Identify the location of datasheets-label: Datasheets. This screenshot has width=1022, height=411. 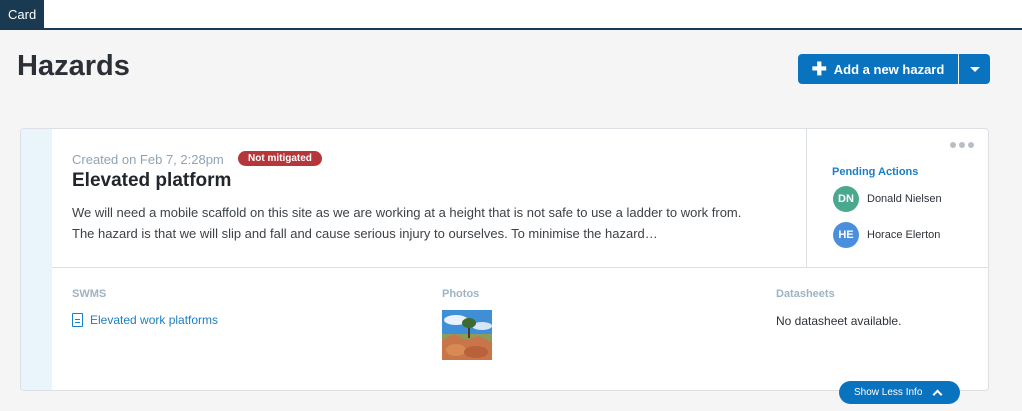
(805, 294).